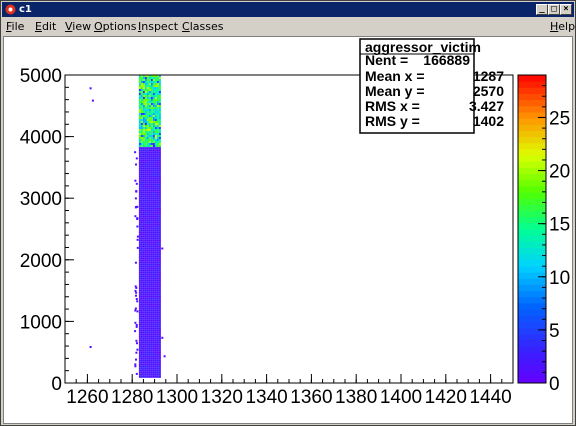  What do you see at coordinates (78, 27) in the screenshot?
I see `menu-view: View` at bounding box center [78, 27].